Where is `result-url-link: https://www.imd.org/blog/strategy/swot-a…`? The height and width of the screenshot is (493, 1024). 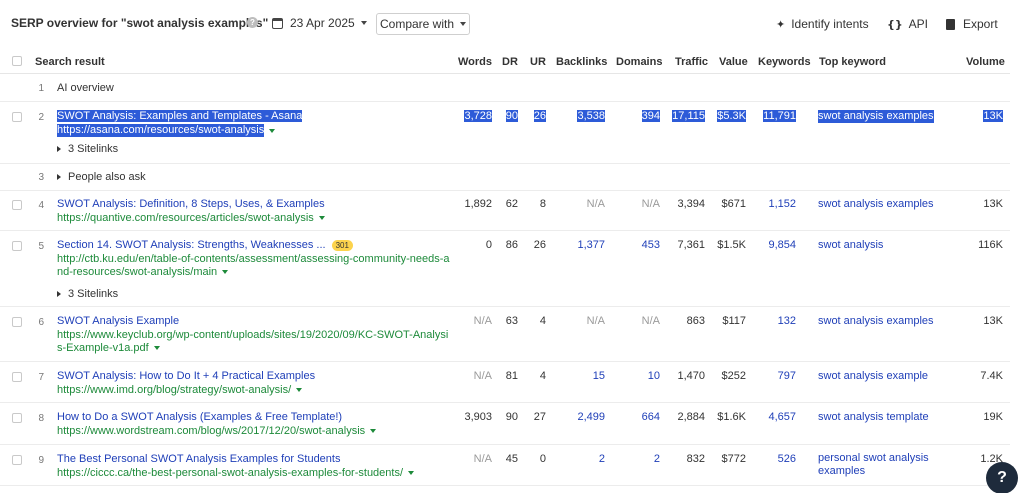 result-url-link: https://www.imd.org/blog/strategy/swot-a… is located at coordinates (180, 390).